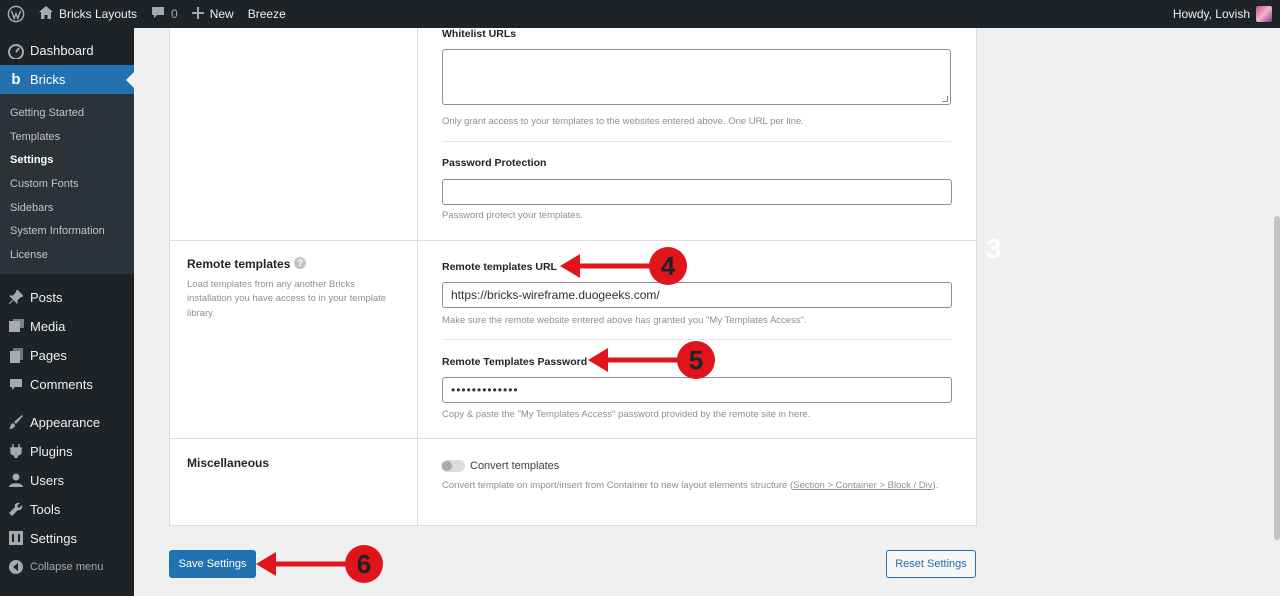  What do you see at coordinates (16, 51) in the screenshot?
I see `dashboard-icon` at bounding box center [16, 51].